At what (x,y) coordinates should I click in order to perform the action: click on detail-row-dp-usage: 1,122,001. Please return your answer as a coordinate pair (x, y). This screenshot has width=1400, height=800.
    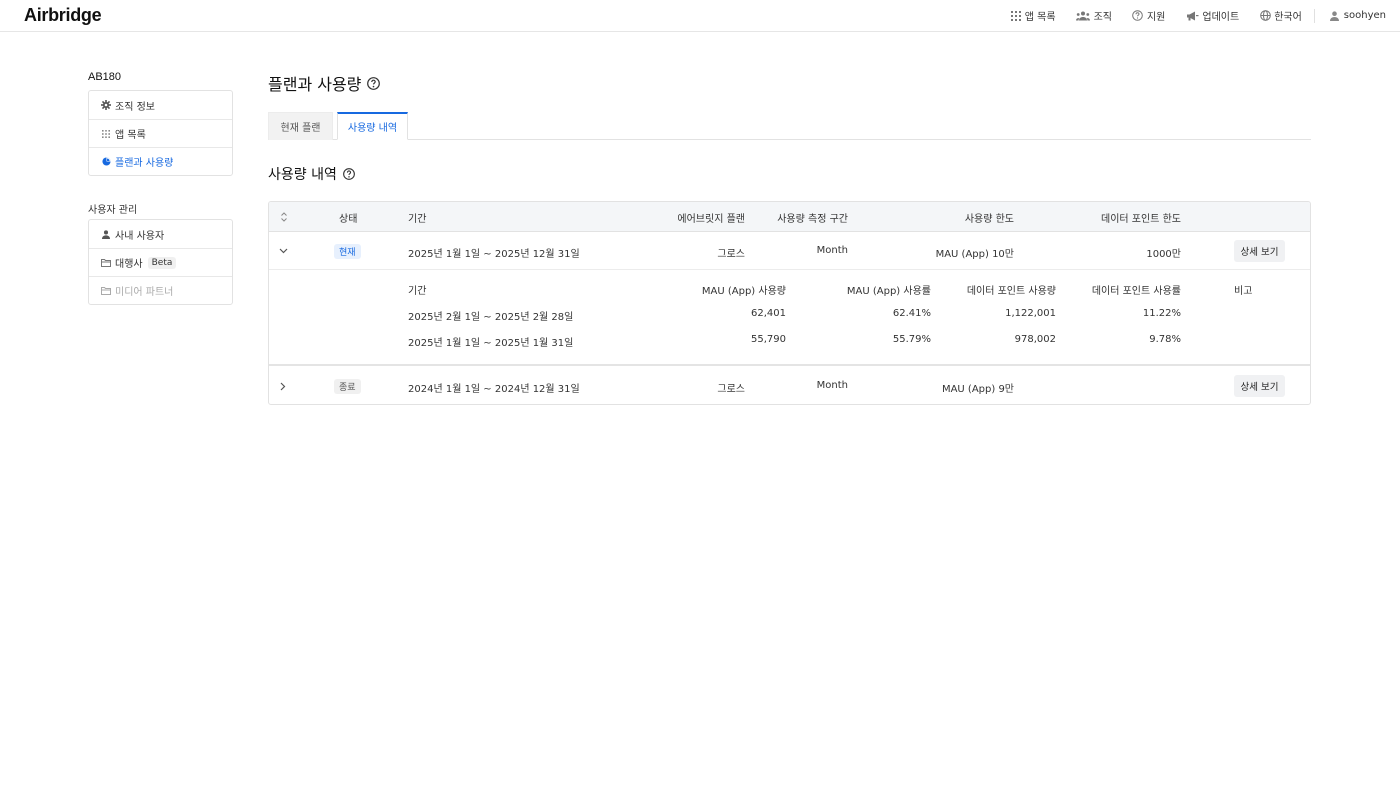
    Looking at the image, I should click on (1030, 313).